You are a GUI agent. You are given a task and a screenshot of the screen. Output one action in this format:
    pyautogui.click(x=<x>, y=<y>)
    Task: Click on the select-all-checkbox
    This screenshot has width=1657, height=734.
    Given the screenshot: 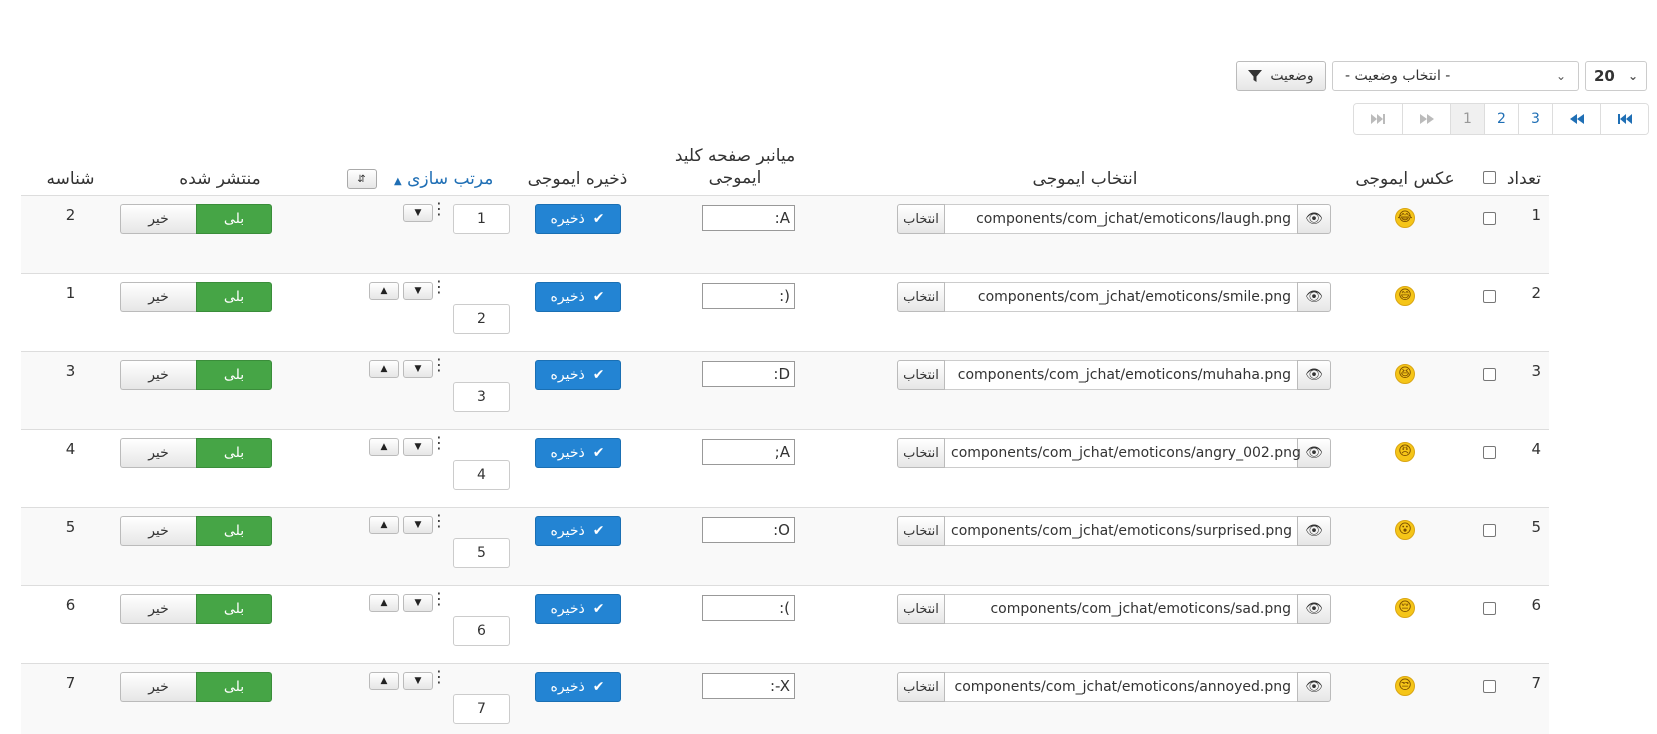 What is the action you would take?
    pyautogui.click(x=1489, y=177)
    